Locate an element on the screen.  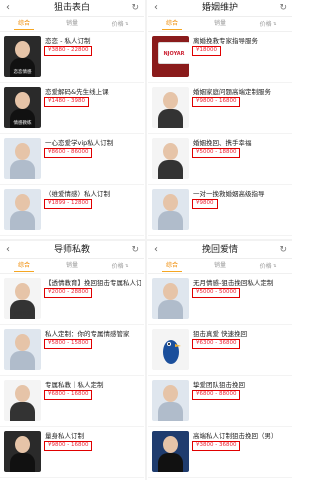
price-range: ¥6300 - 36800 is located at coordinates (216, 344).